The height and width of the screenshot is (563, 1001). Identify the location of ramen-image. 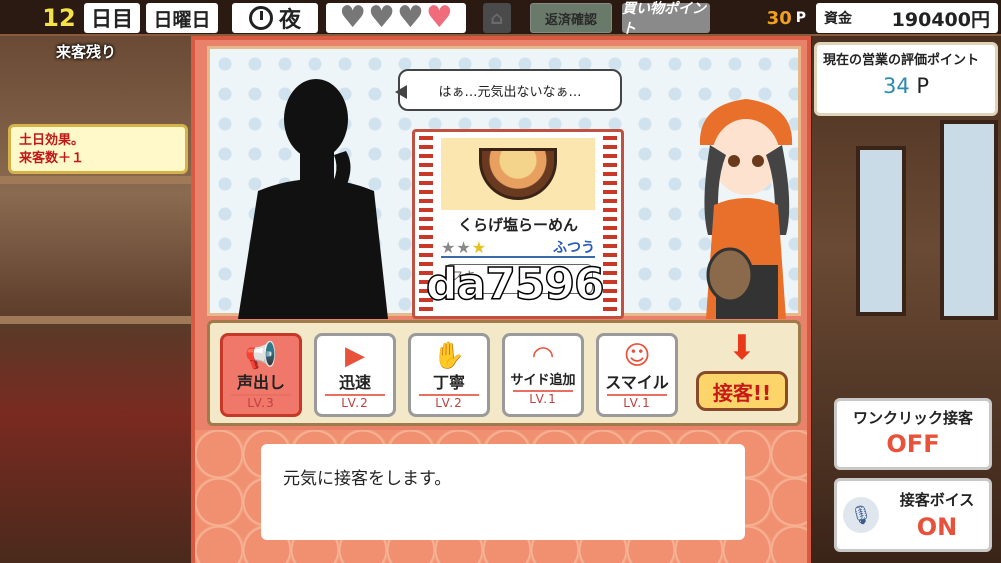
(518, 174).